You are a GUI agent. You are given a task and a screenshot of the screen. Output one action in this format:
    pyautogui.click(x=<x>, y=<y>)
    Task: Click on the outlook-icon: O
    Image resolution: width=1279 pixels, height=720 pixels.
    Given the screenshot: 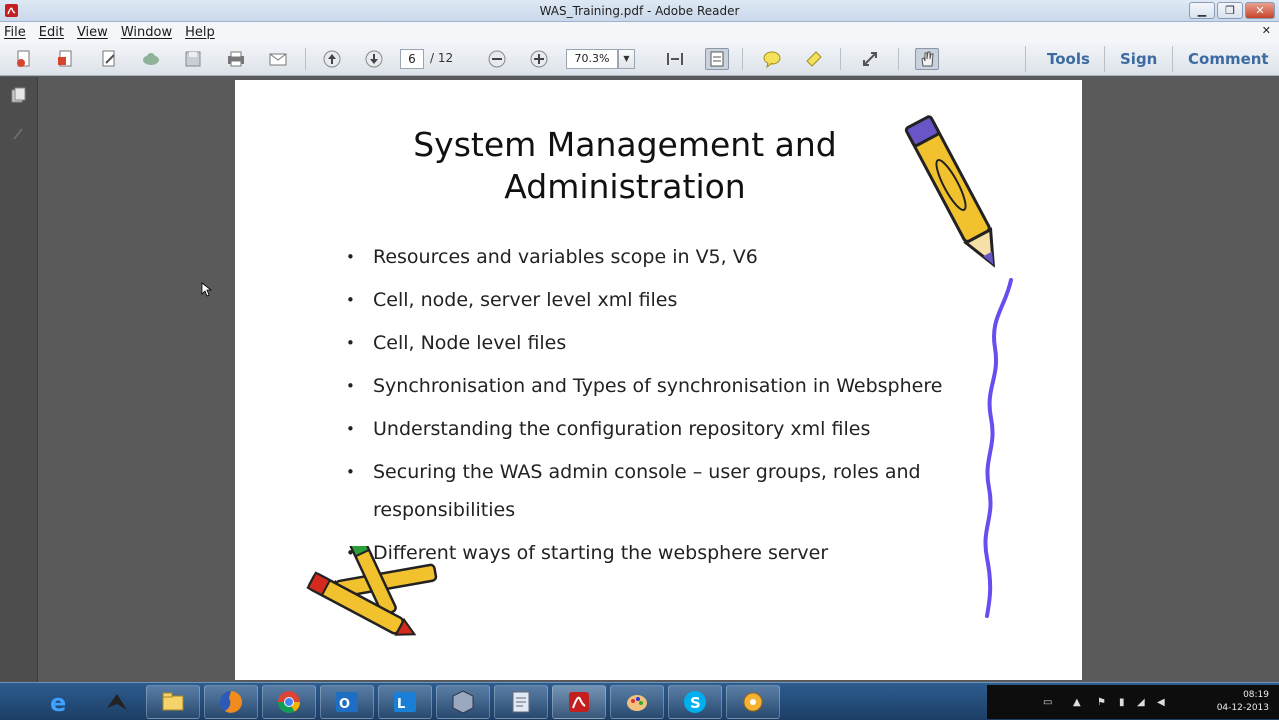 What is the action you would take?
    pyautogui.click(x=347, y=702)
    